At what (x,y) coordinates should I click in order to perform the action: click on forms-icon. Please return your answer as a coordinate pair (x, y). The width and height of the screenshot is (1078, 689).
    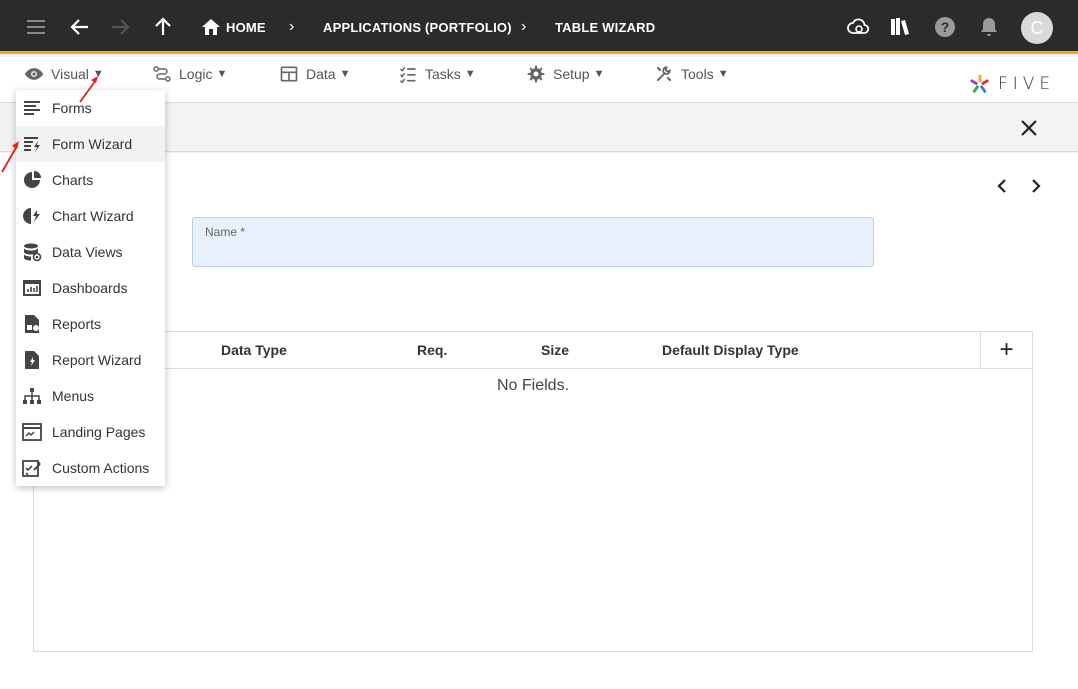
    Looking at the image, I should click on (32, 108).